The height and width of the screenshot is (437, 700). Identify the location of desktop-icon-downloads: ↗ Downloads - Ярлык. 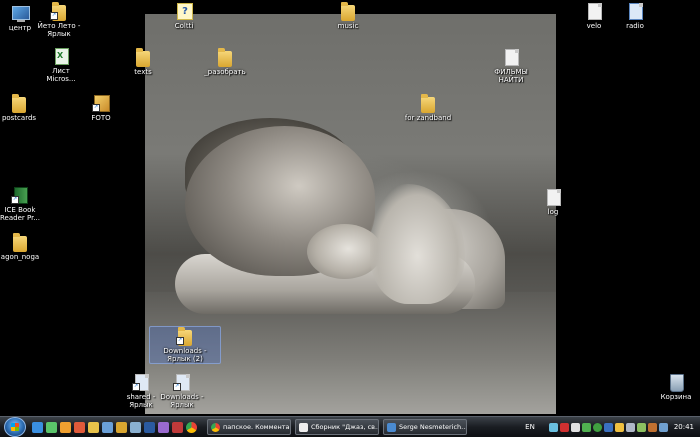
(182, 391).